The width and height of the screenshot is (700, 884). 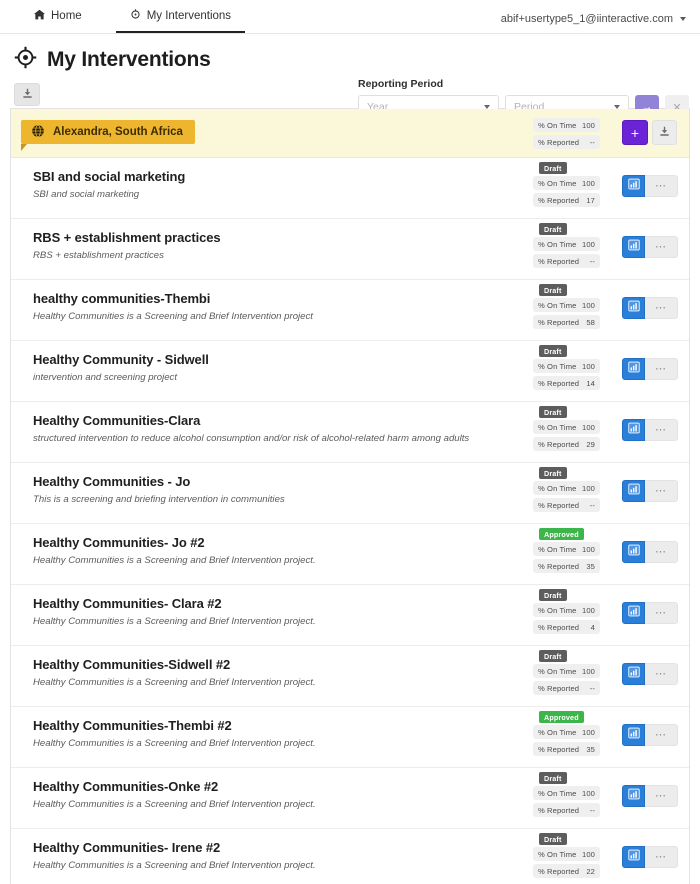 I want to click on location-on-time-pill: % On Time 100, so click(x=566, y=125).